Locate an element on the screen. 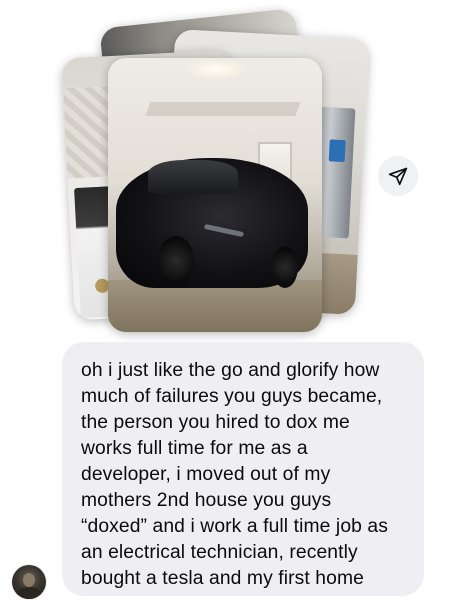 This screenshot has width=469, height=605. message-line: works full time for me as a is located at coordinates (194, 448).